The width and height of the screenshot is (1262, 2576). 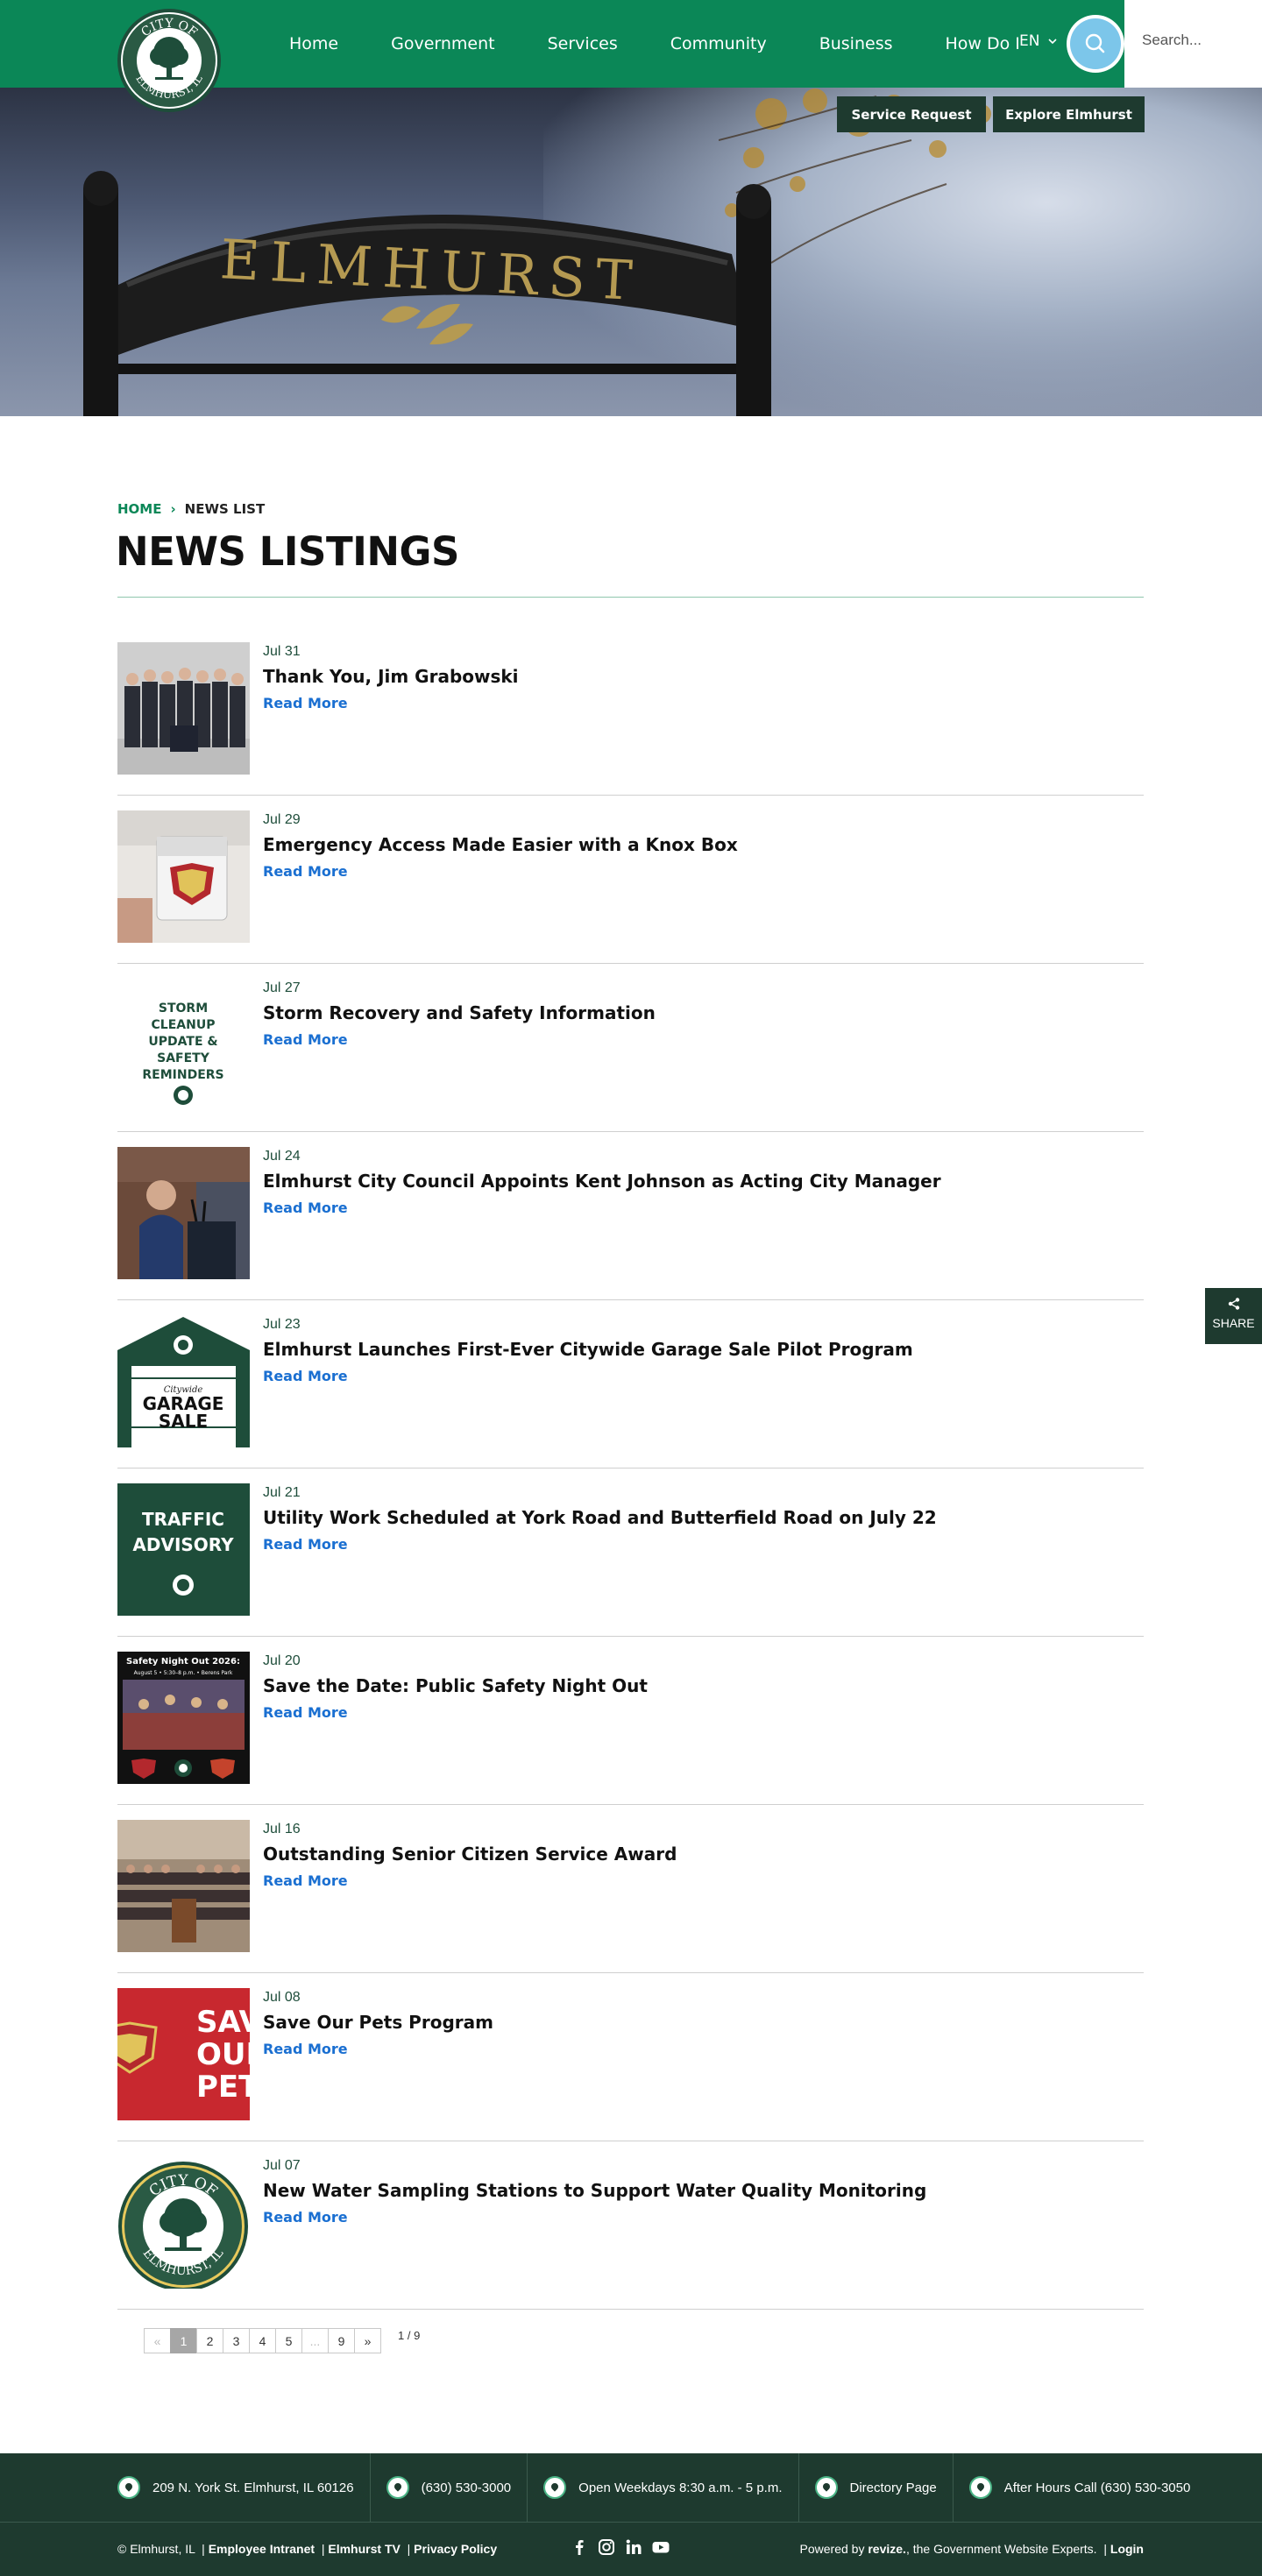 What do you see at coordinates (253, 2487) in the screenshot?
I see `footer-address-text: 209 N. York St. Elmhurst, IL 60126` at bounding box center [253, 2487].